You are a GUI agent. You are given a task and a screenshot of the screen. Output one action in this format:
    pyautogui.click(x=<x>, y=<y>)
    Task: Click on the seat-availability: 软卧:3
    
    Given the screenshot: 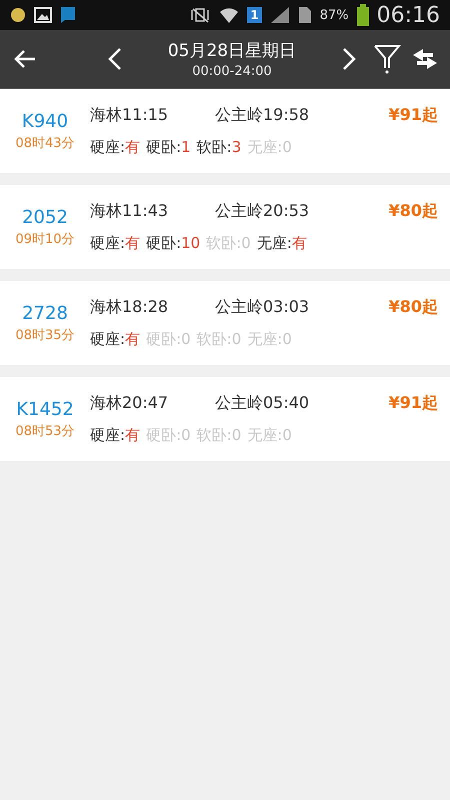 What is the action you would take?
    pyautogui.click(x=219, y=147)
    